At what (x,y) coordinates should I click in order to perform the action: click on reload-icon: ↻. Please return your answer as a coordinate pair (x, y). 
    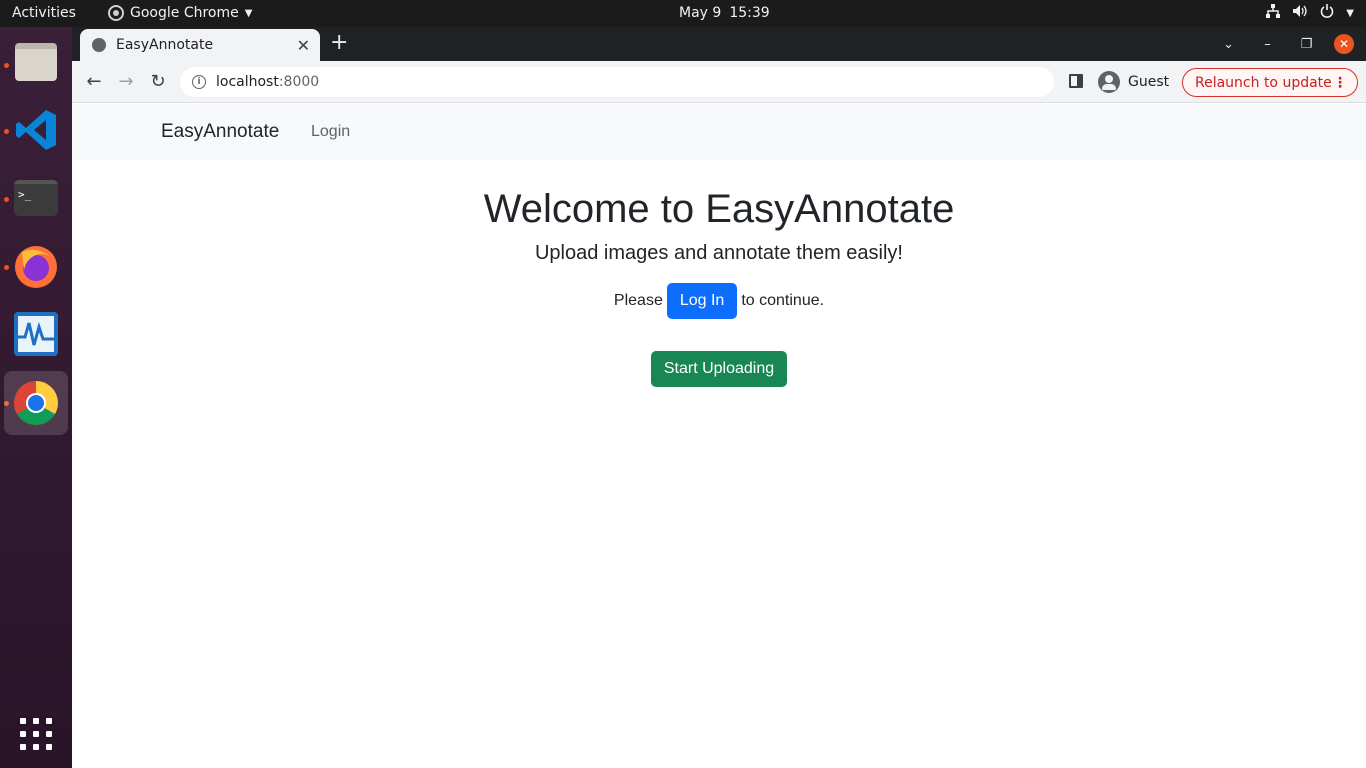
    Looking at the image, I should click on (158, 82).